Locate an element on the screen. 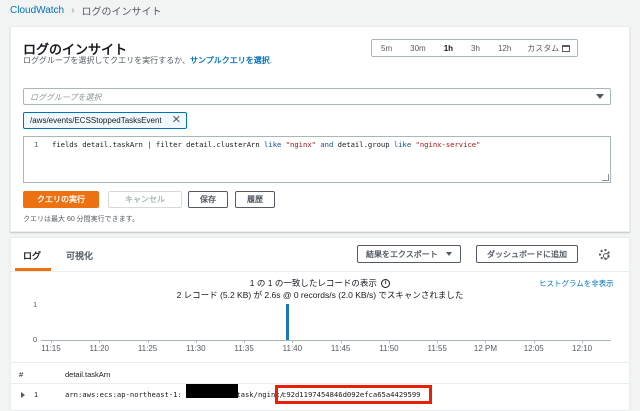 This screenshot has height=411, width=640. export-results-button: 結果をエクスポート is located at coordinates (409, 254).